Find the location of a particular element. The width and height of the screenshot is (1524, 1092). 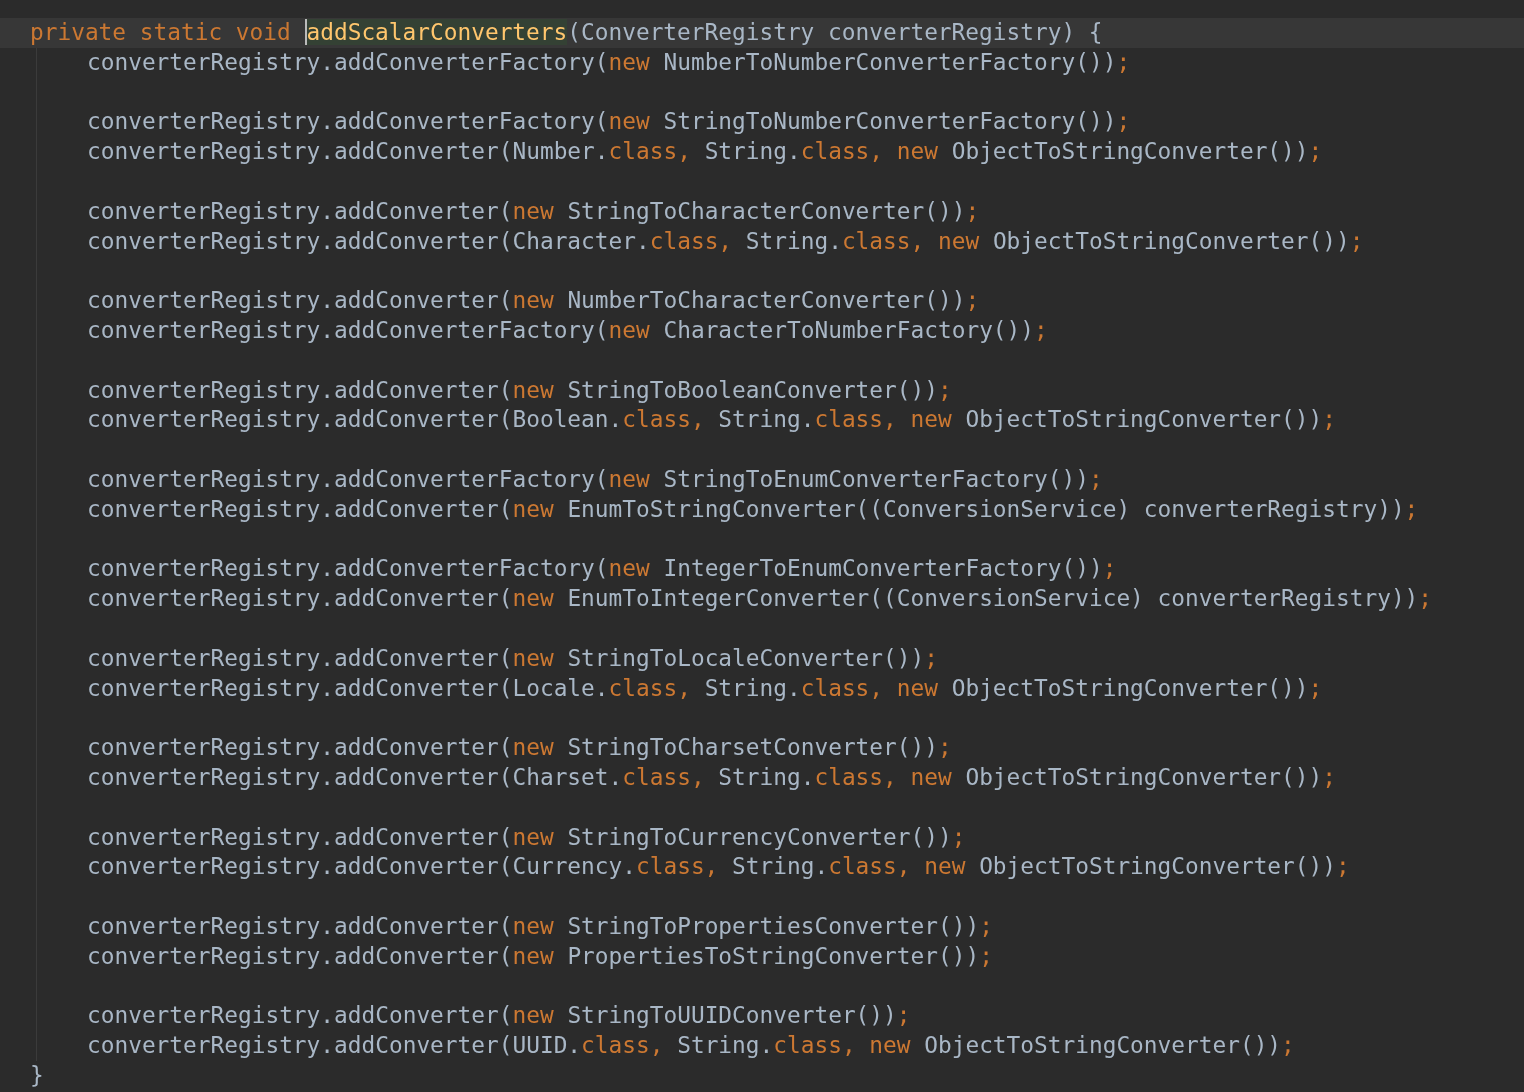

code-line: converterRegistry.addConverter(Character.class, String.class, new ObjectToStringConverter()); is located at coordinates (725, 241).